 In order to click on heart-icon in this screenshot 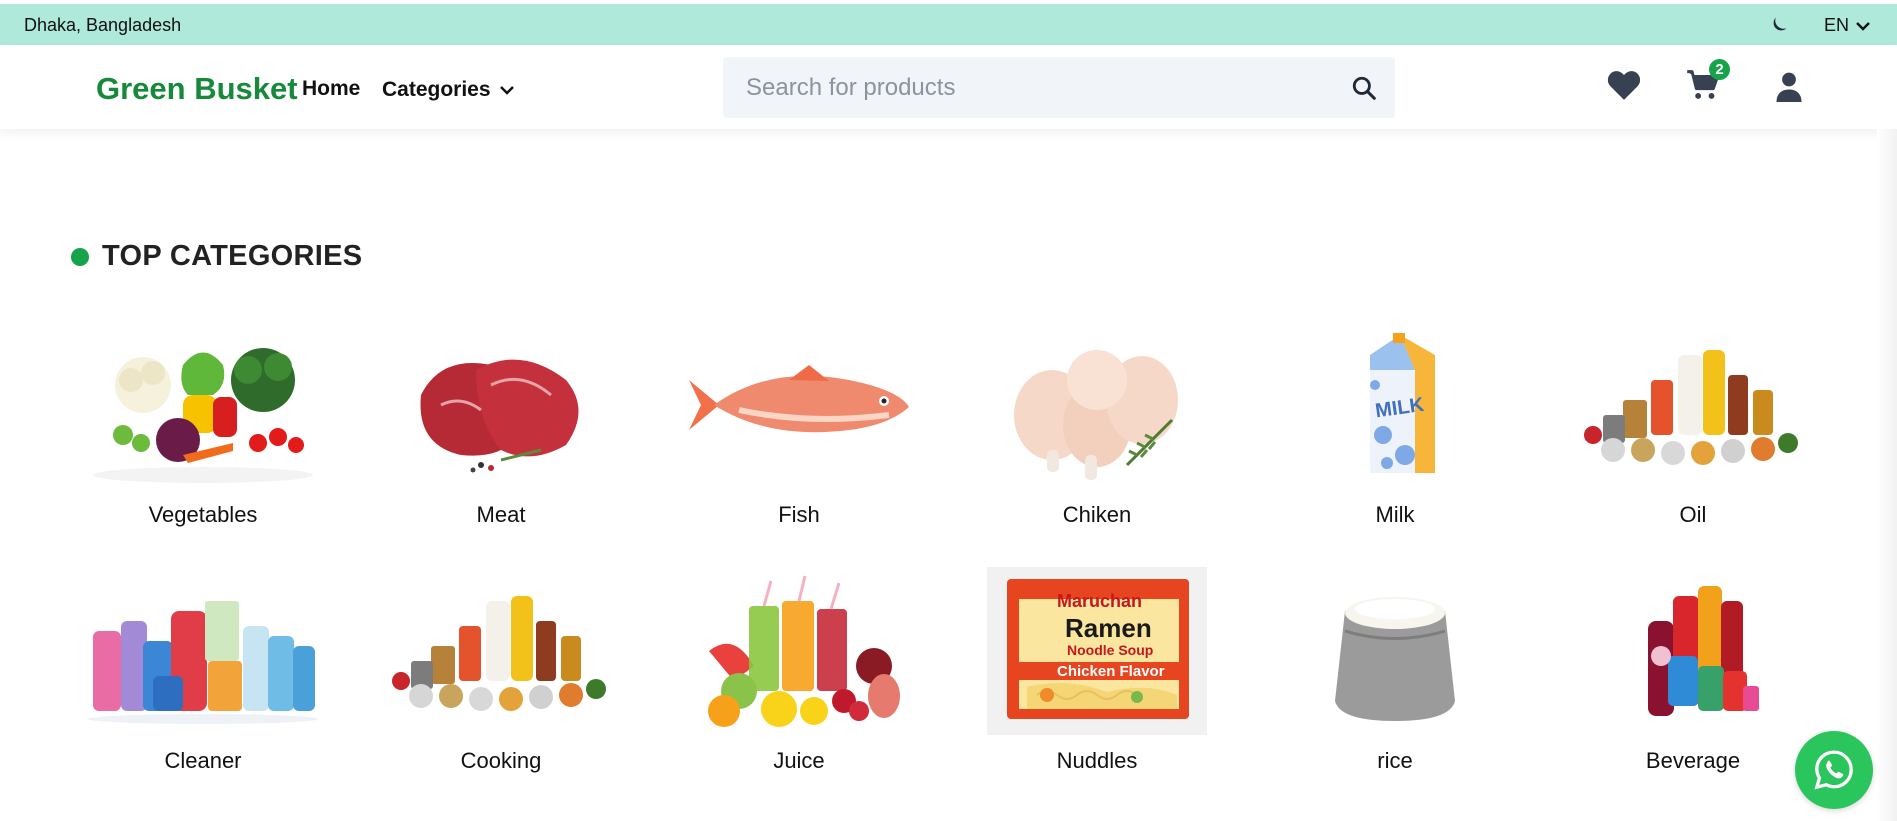, I will do `click(1624, 85)`.